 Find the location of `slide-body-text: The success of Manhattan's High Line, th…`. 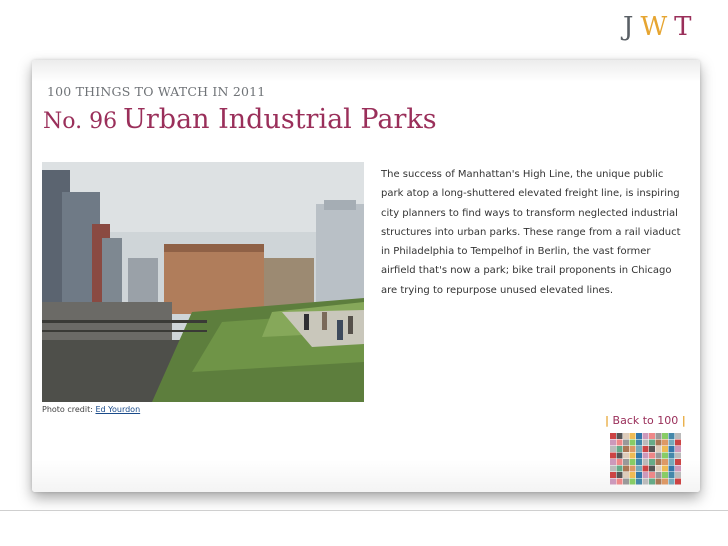

slide-body-text: The success of Manhattan's High Line, th… is located at coordinates (531, 232).